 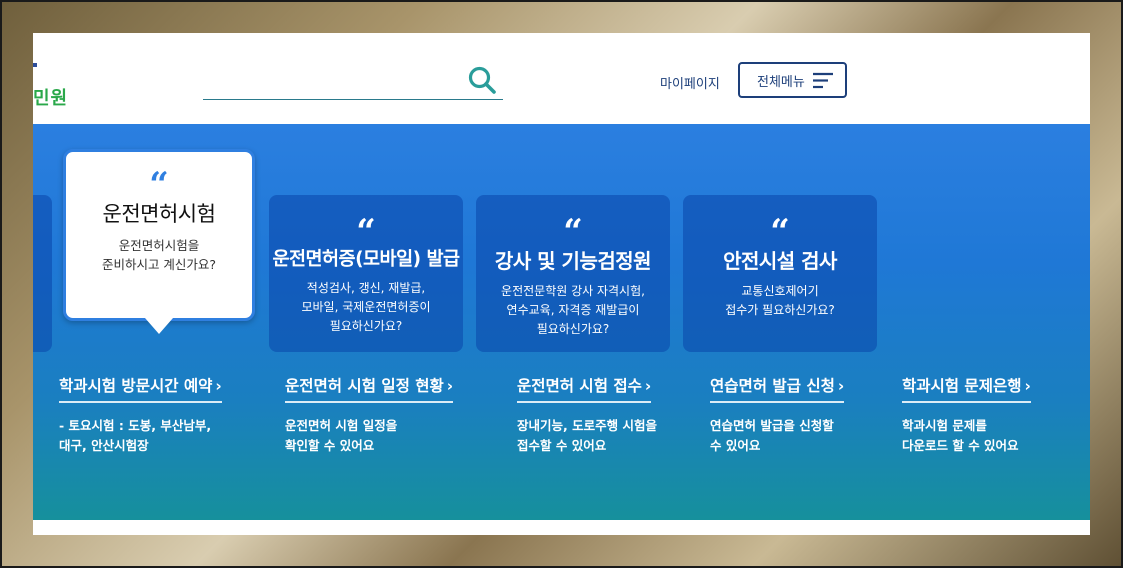 What do you see at coordinates (780, 300) in the screenshot?
I see `card-desc: 교통신호제어기 접수가 필요하신가요?` at bounding box center [780, 300].